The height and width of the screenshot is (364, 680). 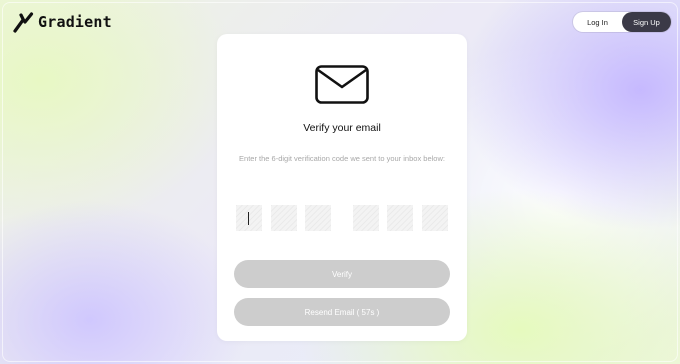 I want to click on mail-icon, so click(x=342, y=84).